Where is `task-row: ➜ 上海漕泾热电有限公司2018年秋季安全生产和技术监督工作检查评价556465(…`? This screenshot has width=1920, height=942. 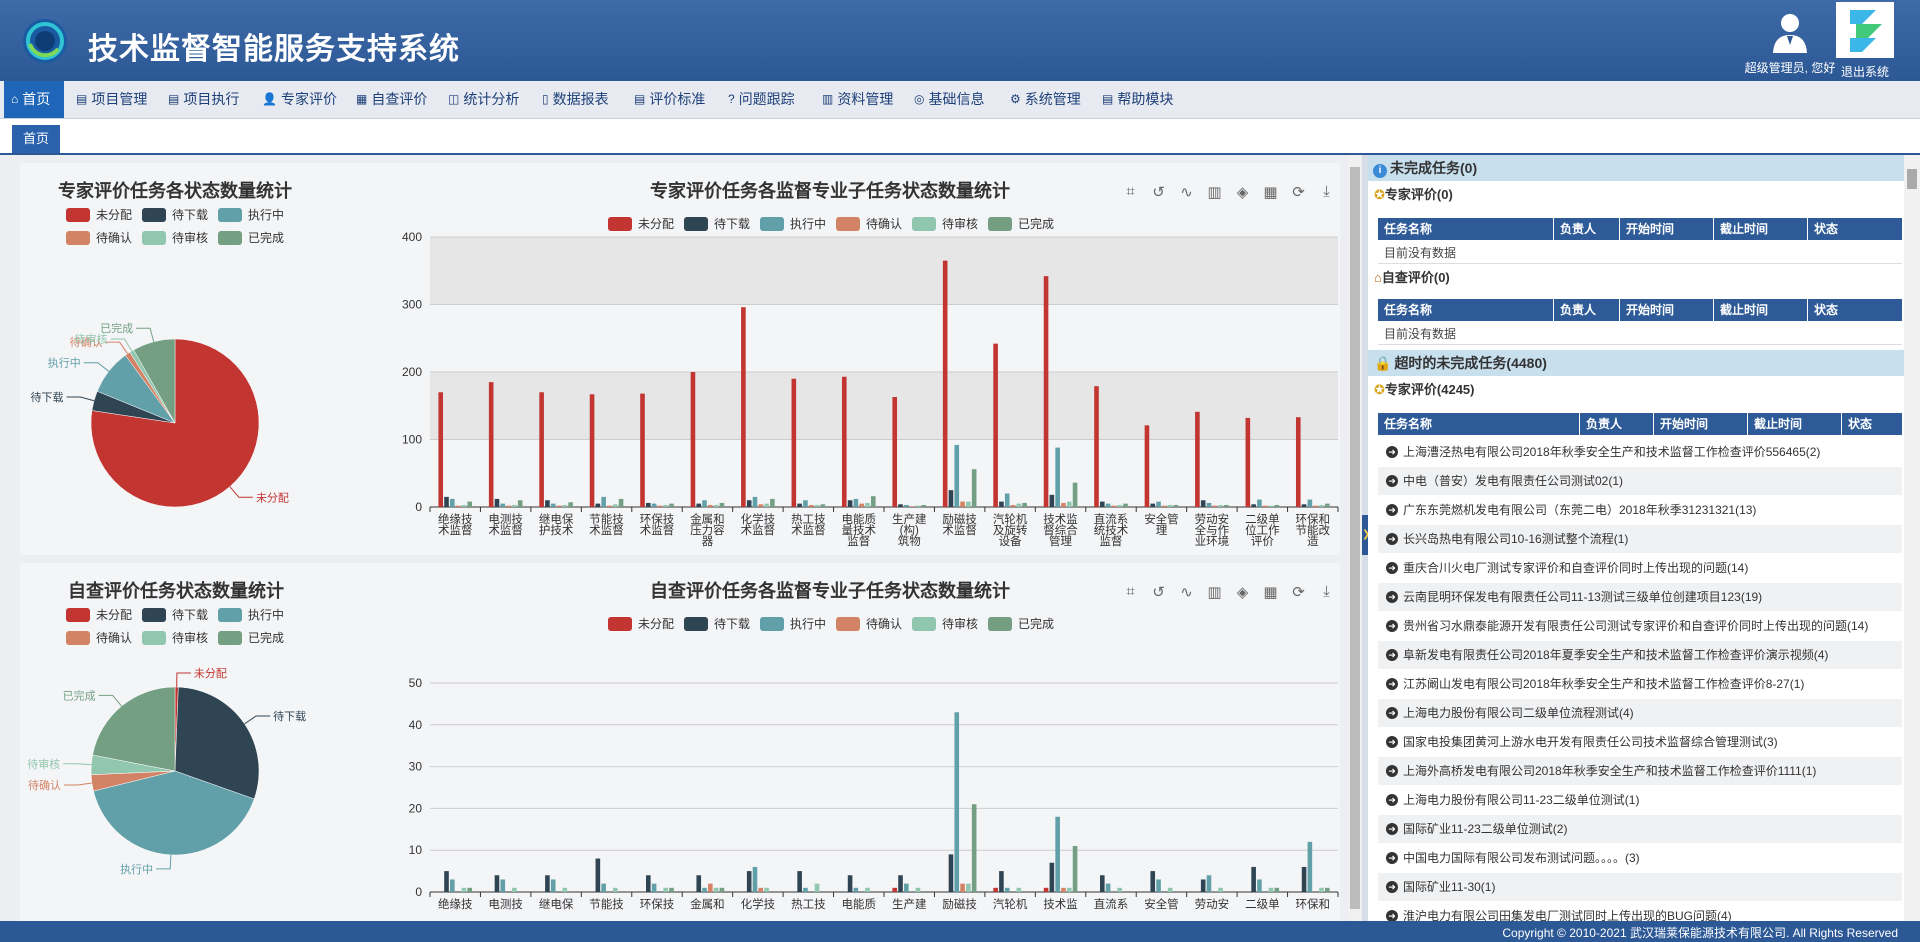 task-row: ➜ 上海漕泾热电有限公司2018年秋季安全生产和技术监督工作检查评价556465(… is located at coordinates (1640, 452).